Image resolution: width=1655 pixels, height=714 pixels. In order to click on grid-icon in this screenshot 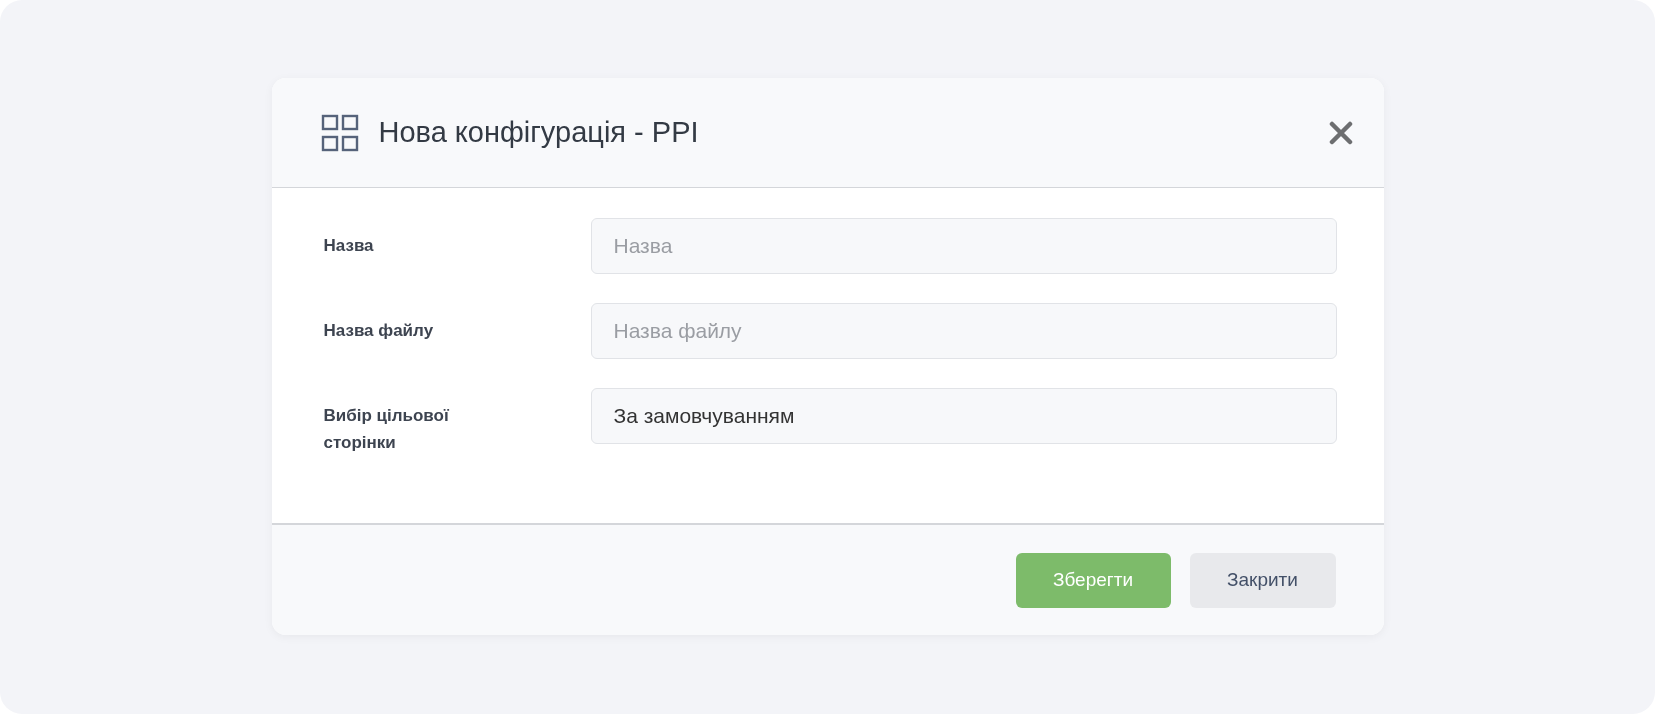, I will do `click(339, 132)`.